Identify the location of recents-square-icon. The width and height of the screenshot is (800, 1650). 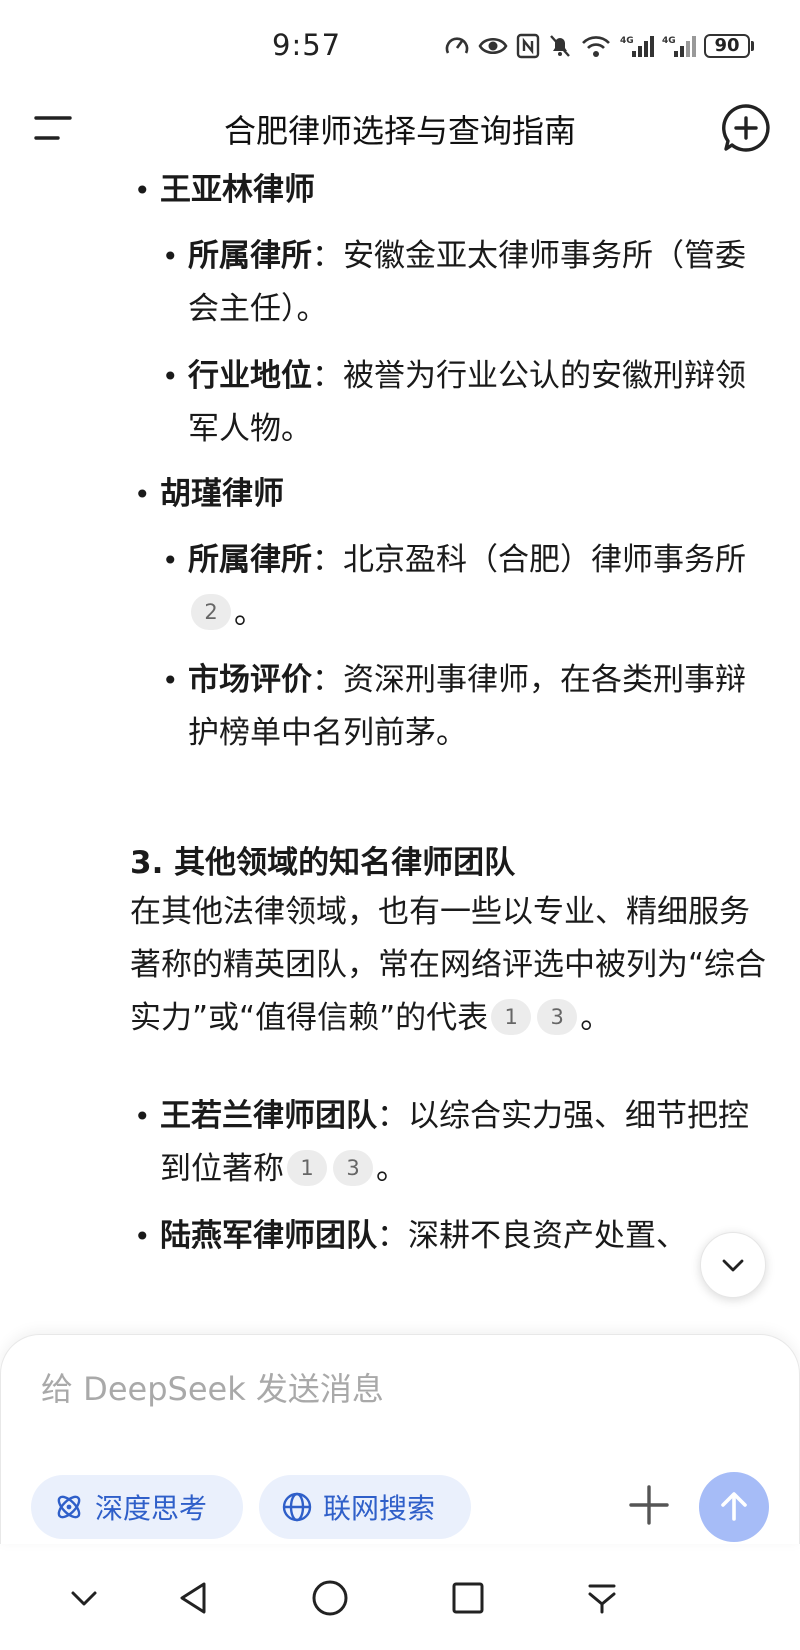
(468, 1598).